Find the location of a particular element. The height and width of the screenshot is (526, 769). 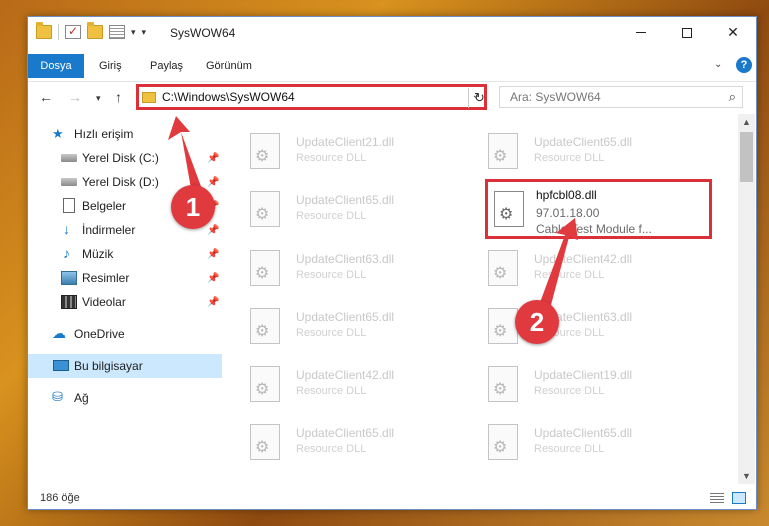

new-folder-icon is located at coordinates (95, 30).